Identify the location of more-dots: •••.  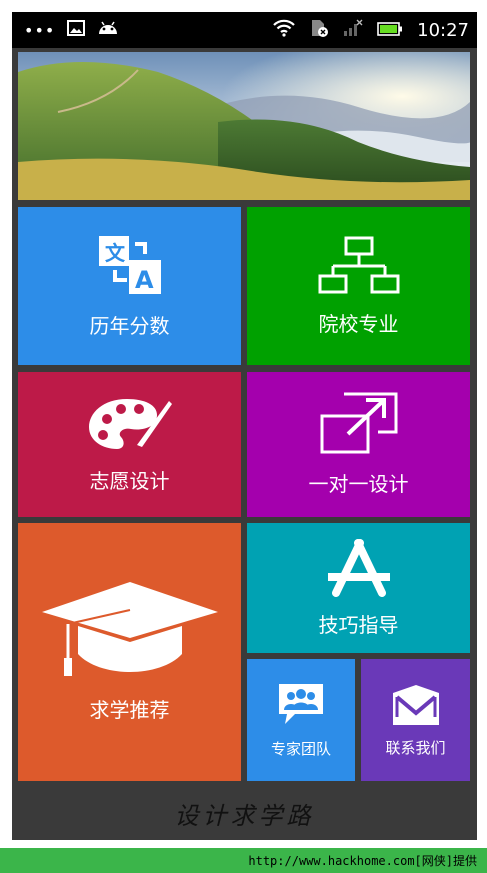
(40, 30).